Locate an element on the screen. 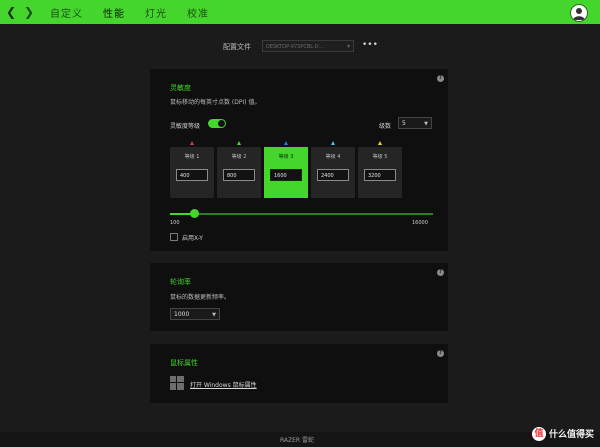 Image resolution: width=600 pixels, height=447 pixels. polling-card: ? 轮询率 鼠标的数据更新频率。 1000 ▼ is located at coordinates (299, 297).